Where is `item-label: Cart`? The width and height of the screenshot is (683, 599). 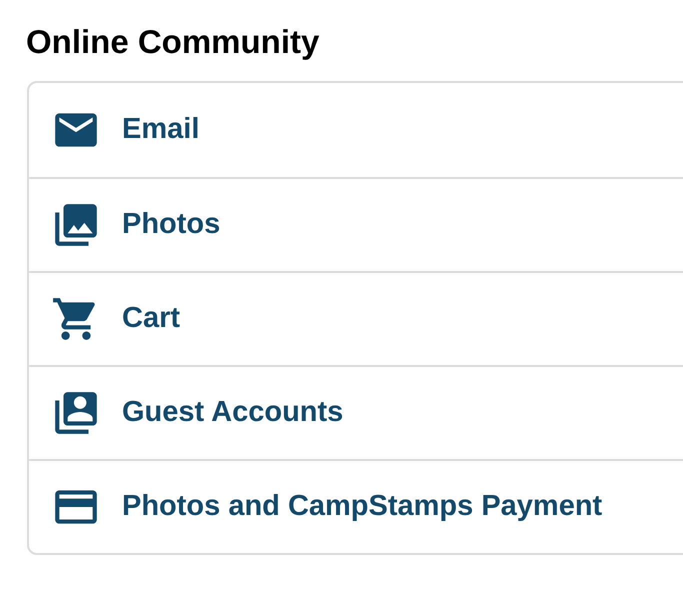 item-label: Cart is located at coordinates (151, 318).